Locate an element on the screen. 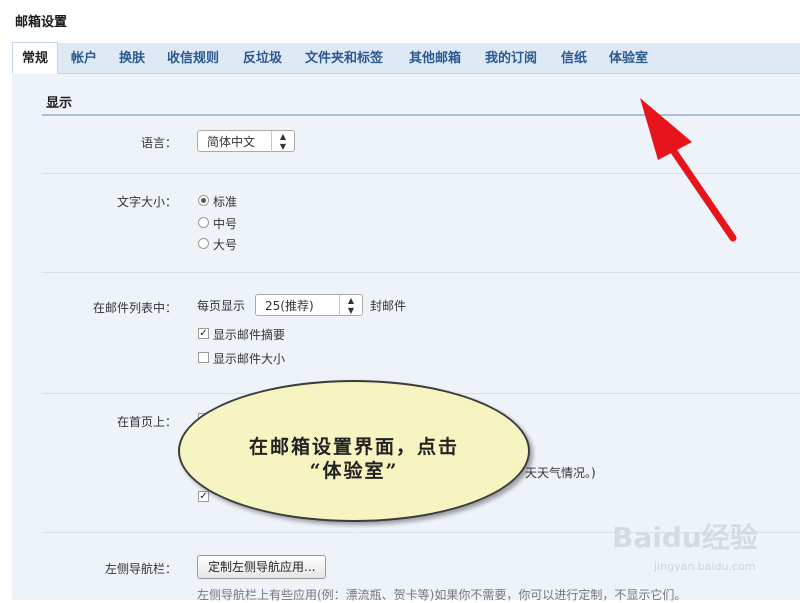  per-page-select-value: 25(推荐) is located at coordinates (289, 306).